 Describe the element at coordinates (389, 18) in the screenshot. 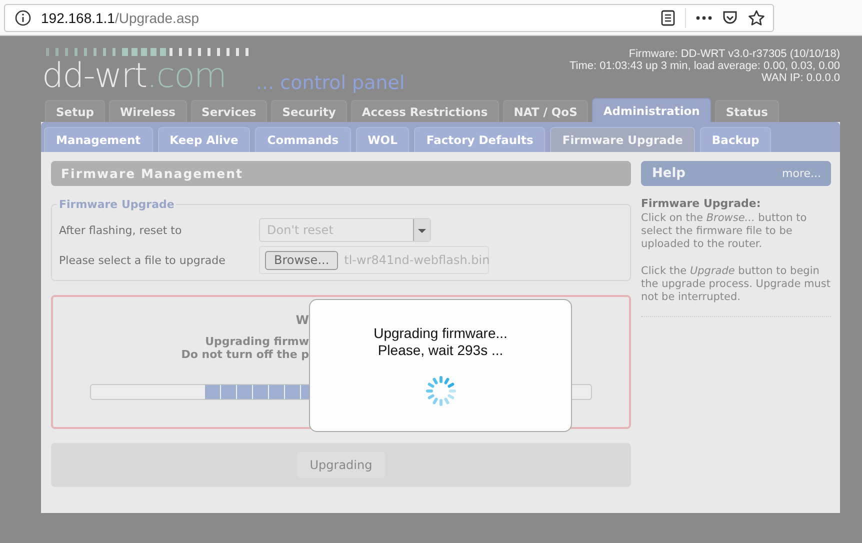

I see `address-bar: 192.168.1.1/Upgrade.asp` at that location.